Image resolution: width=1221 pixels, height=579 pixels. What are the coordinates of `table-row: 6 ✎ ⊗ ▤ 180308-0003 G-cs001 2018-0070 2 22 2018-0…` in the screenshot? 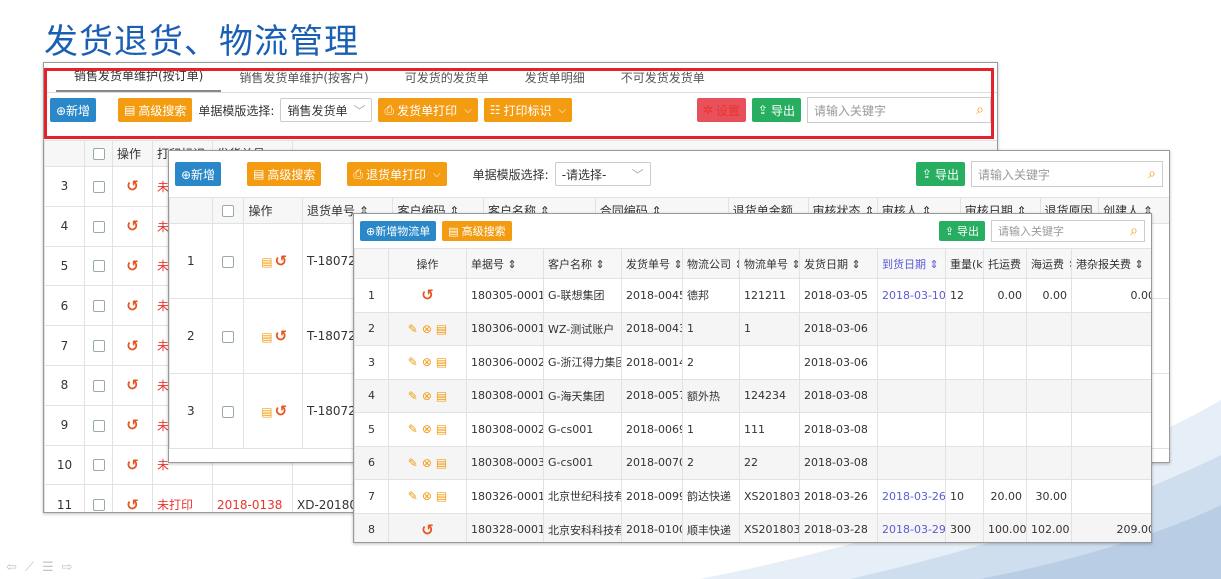 It's located at (752, 462).